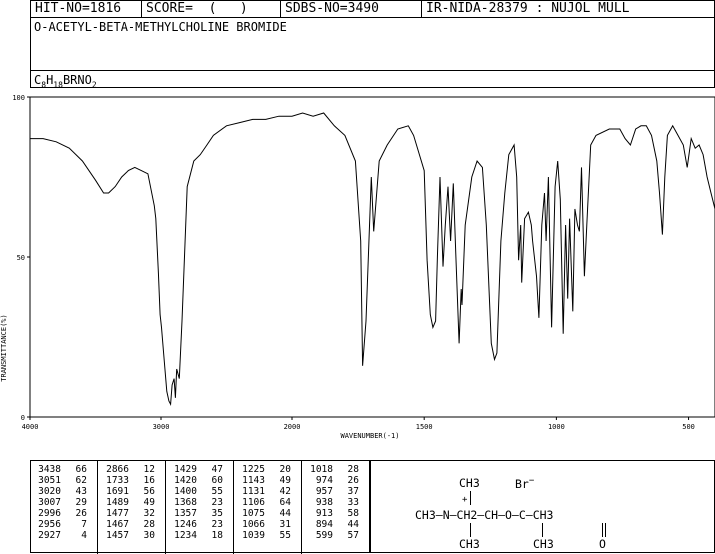 This screenshot has width=715, height=554. Describe the element at coordinates (528, 8) in the screenshot. I see `ir-identifier: IR-NIDA-28379 : NUJOL MULL` at that location.